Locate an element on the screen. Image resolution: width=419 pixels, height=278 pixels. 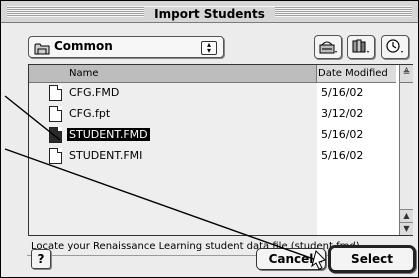
title-bar: Import Students is located at coordinates (209, 12).